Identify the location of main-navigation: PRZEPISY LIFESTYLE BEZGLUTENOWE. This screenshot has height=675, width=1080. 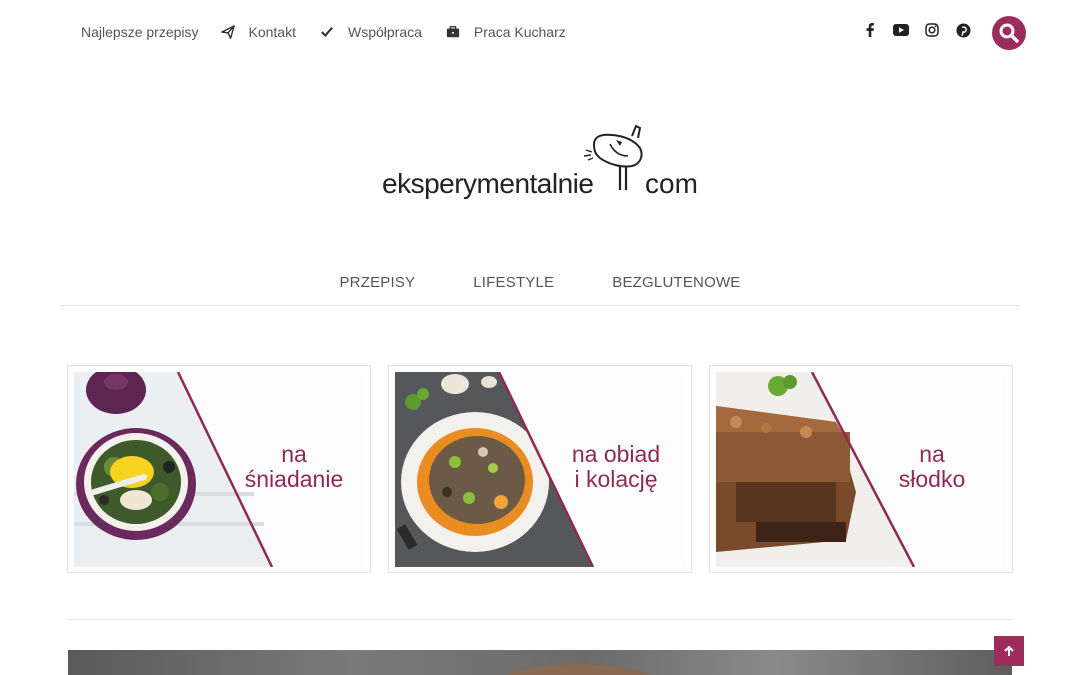
(540, 282).